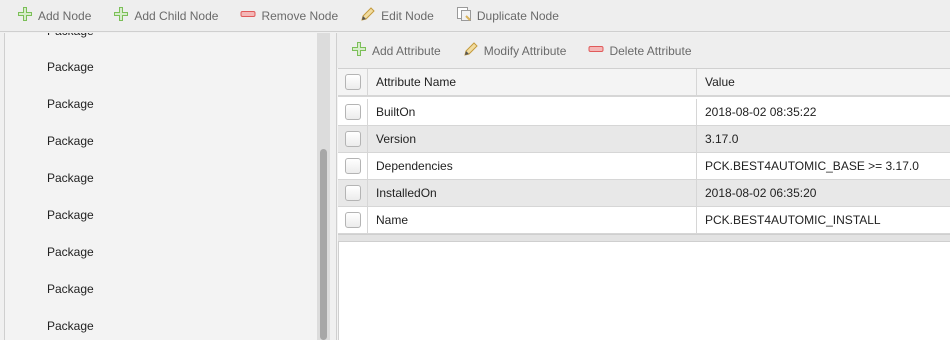  Describe the element at coordinates (532, 82) in the screenshot. I see `column-header-attribute-name: Attribute Name` at that location.